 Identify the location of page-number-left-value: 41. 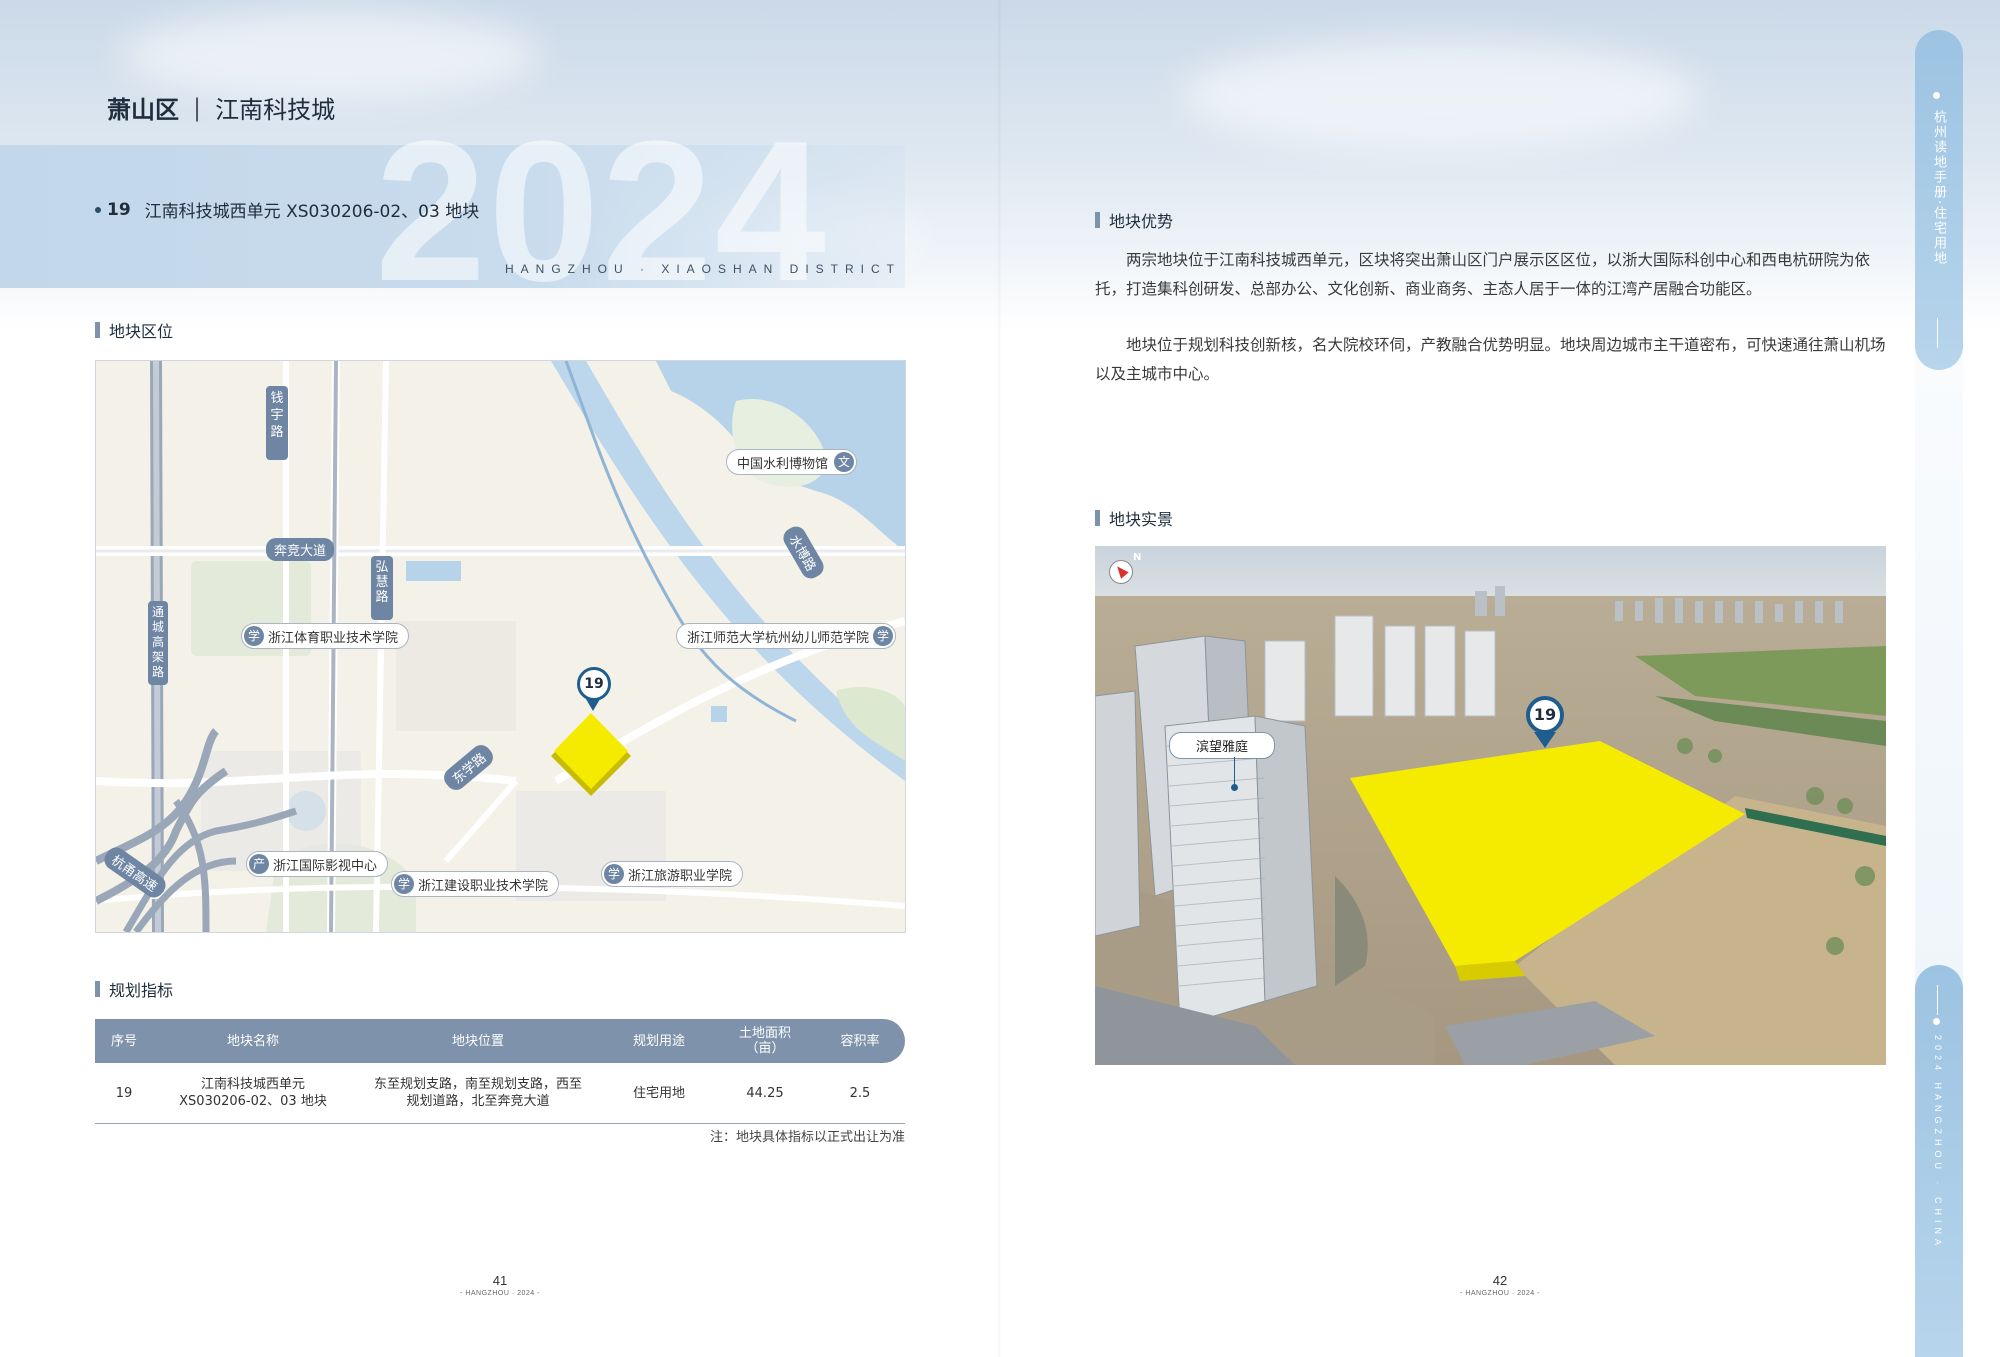
(500, 1280).